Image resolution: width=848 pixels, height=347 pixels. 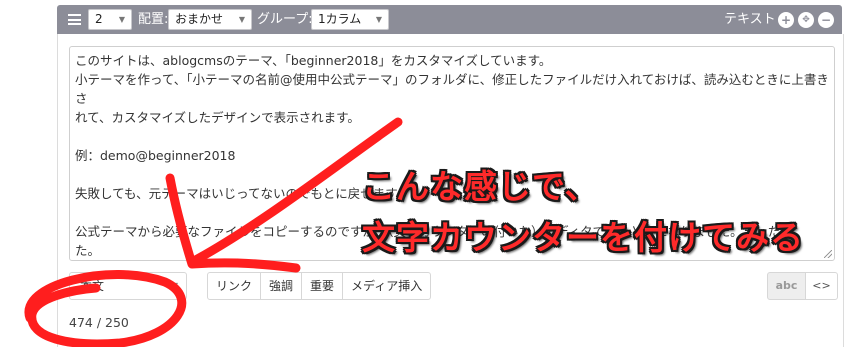 What do you see at coordinates (99, 19) in the screenshot?
I see `column-count-value: 2` at bounding box center [99, 19].